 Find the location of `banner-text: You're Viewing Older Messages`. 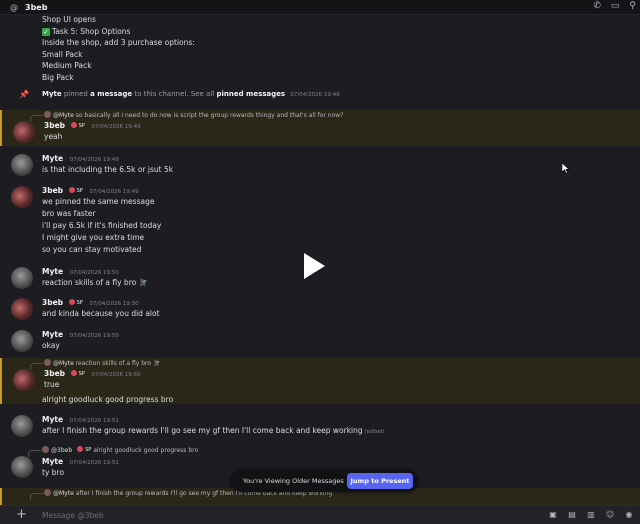

banner-text: You're Viewing Older Messages is located at coordinates (293, 481).